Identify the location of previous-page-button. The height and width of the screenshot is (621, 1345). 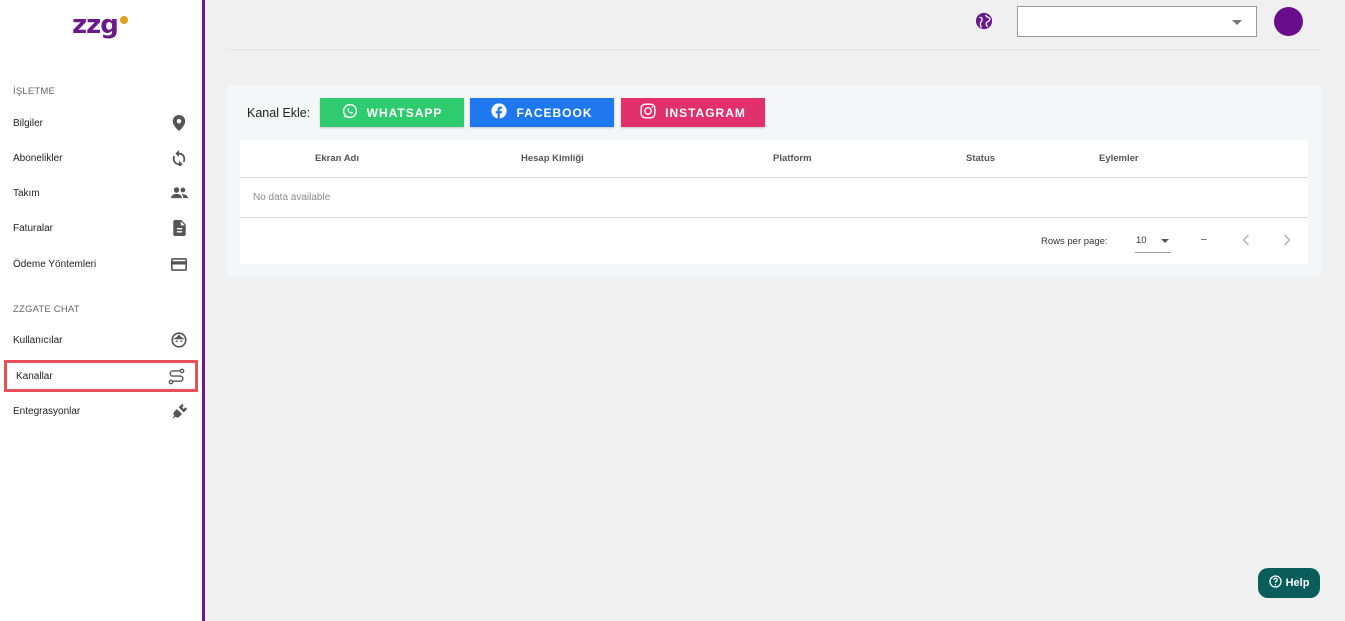
(1246, 240).